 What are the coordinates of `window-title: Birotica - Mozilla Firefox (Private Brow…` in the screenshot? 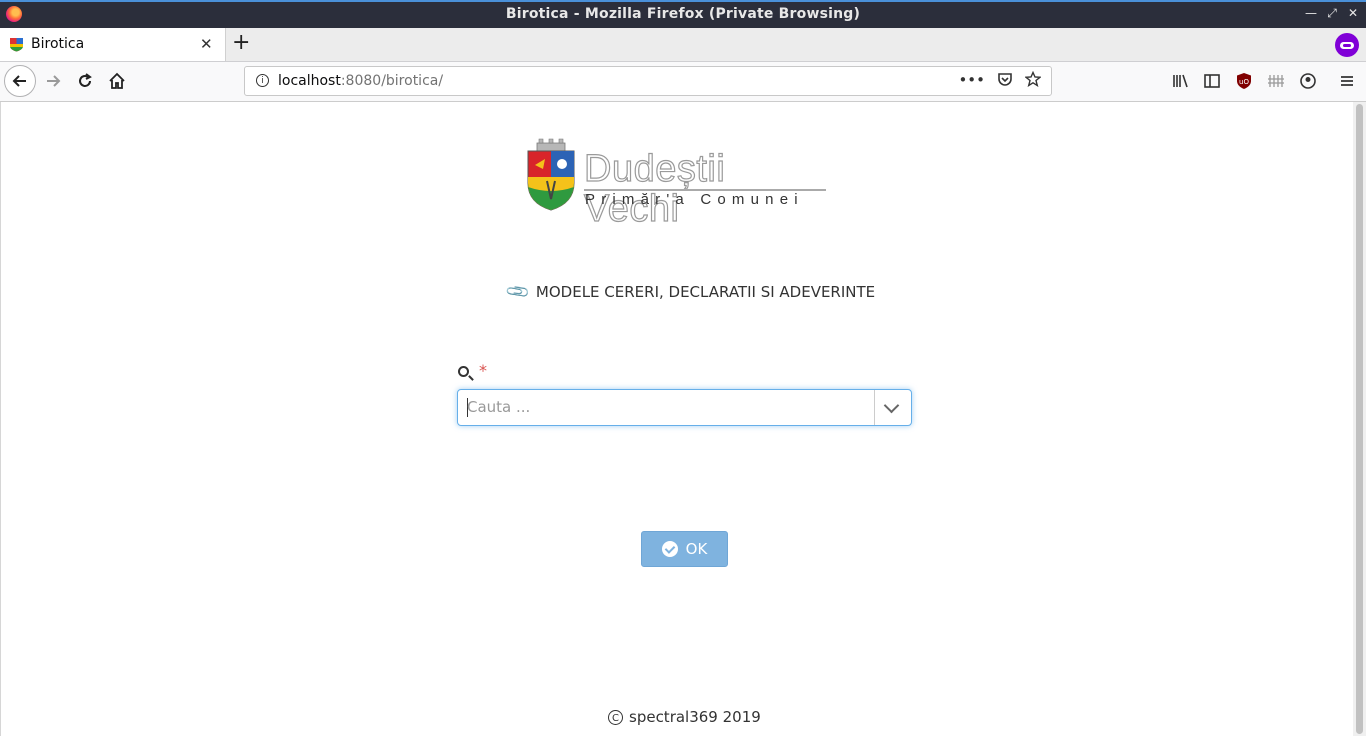 It's located at (683, 14).